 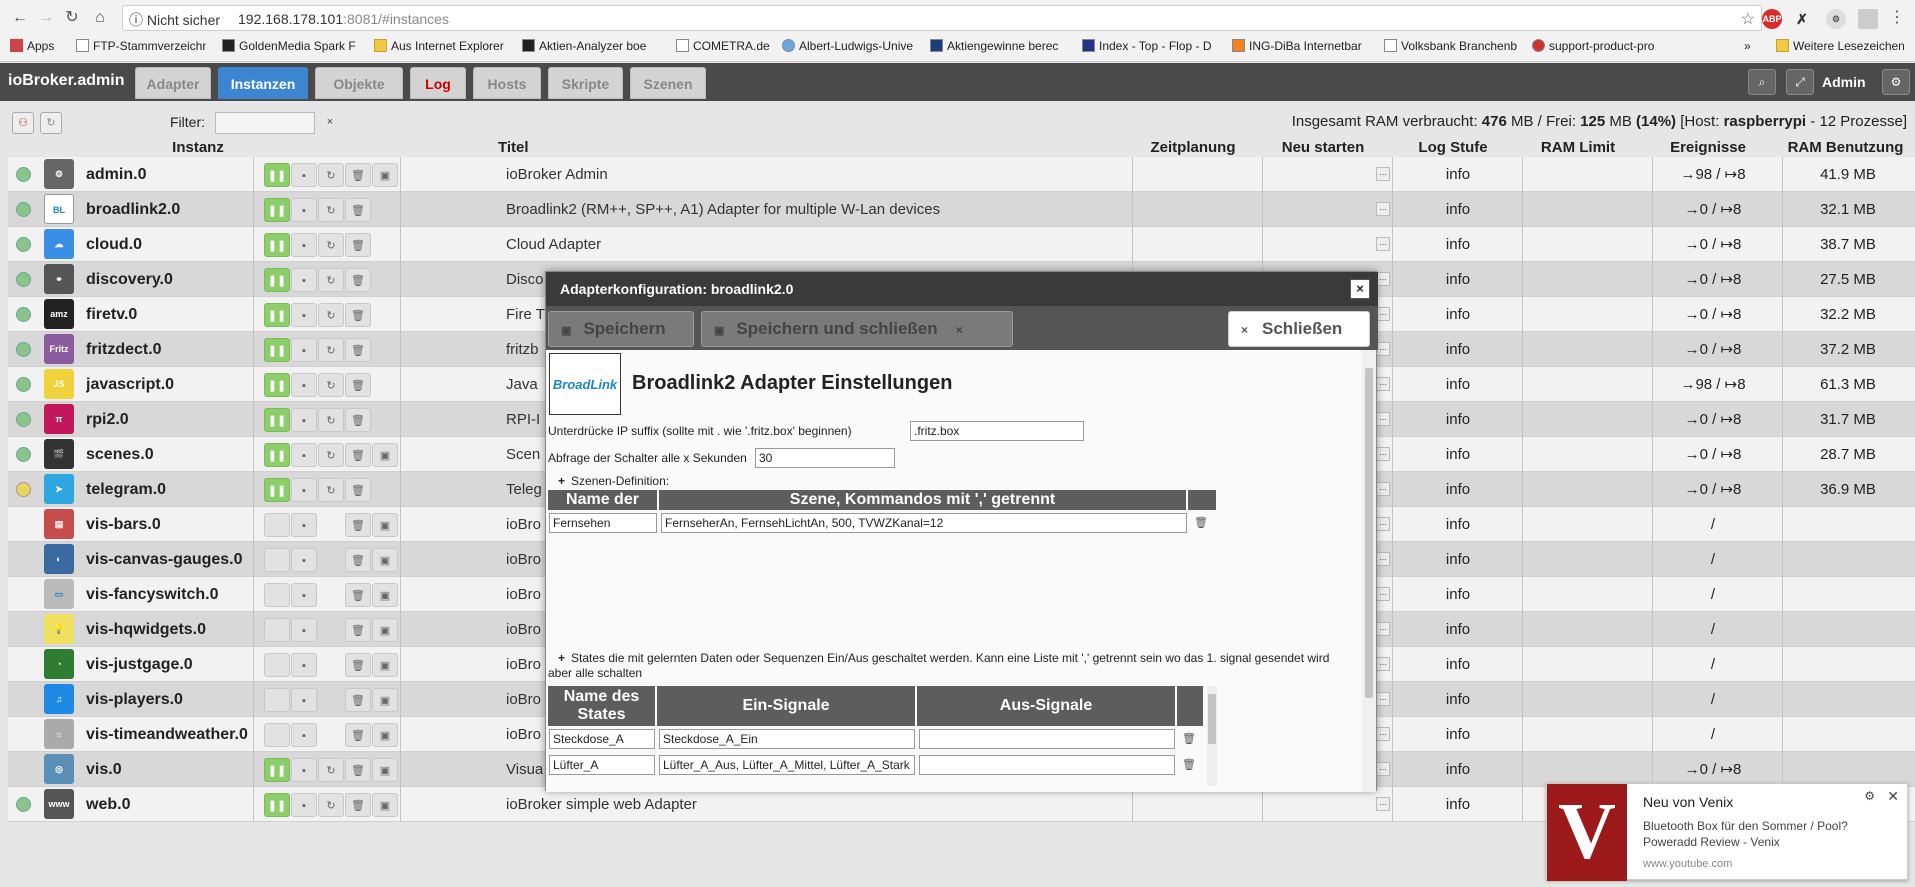 What do you see at coordinates (613, 481) in the screenshot?
I see `scene-section-toggle: + Szenen-Definition:` at bounding box center [613, 481].